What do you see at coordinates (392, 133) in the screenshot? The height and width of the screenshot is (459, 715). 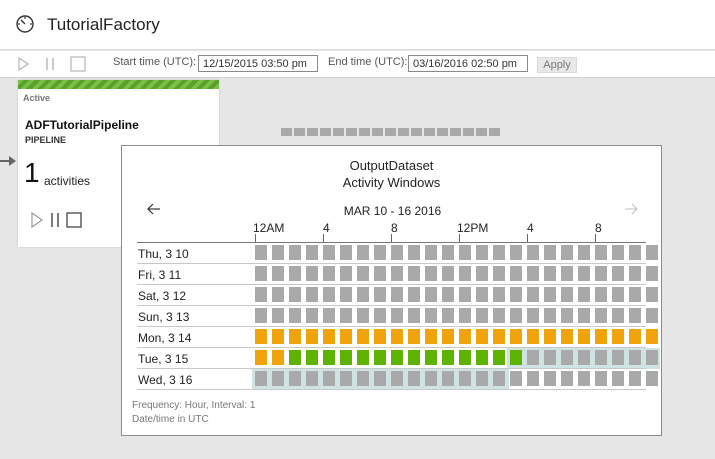 I see `output-dataset-strip` at bounding box center [392, 133].